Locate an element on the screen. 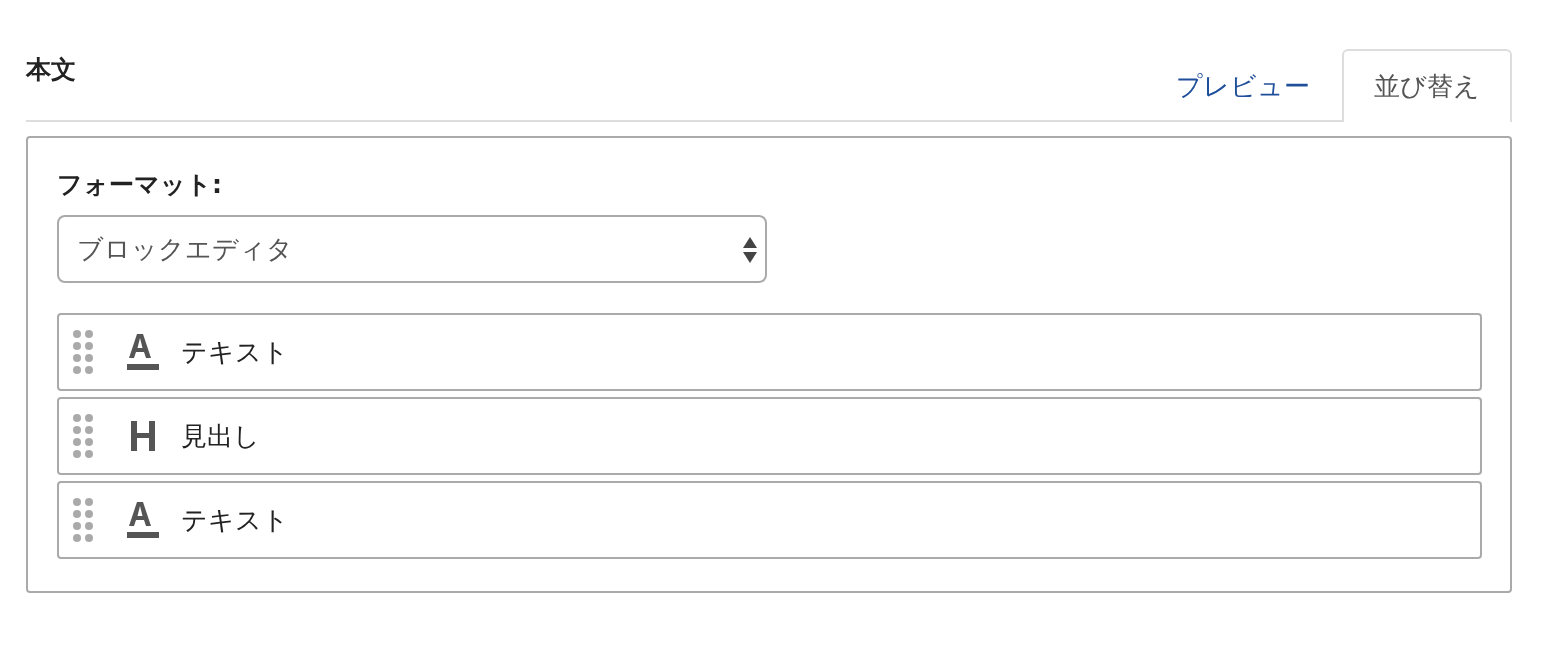 The height and width of the screenshot is (652, 1566). tab: 並び替え is located at coordinates (1427, 85).